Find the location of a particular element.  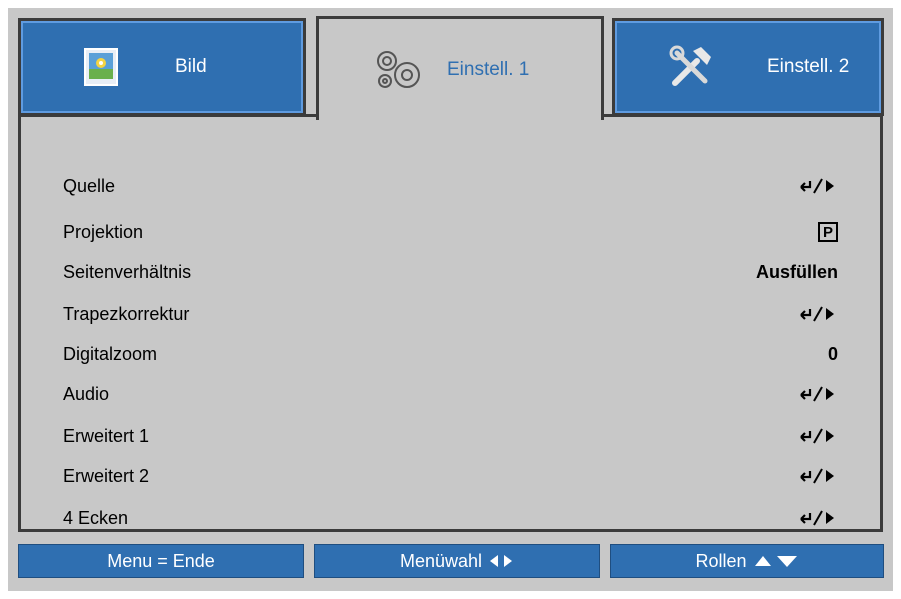

tab-bild: Bild is located at coordinates (162, 67).